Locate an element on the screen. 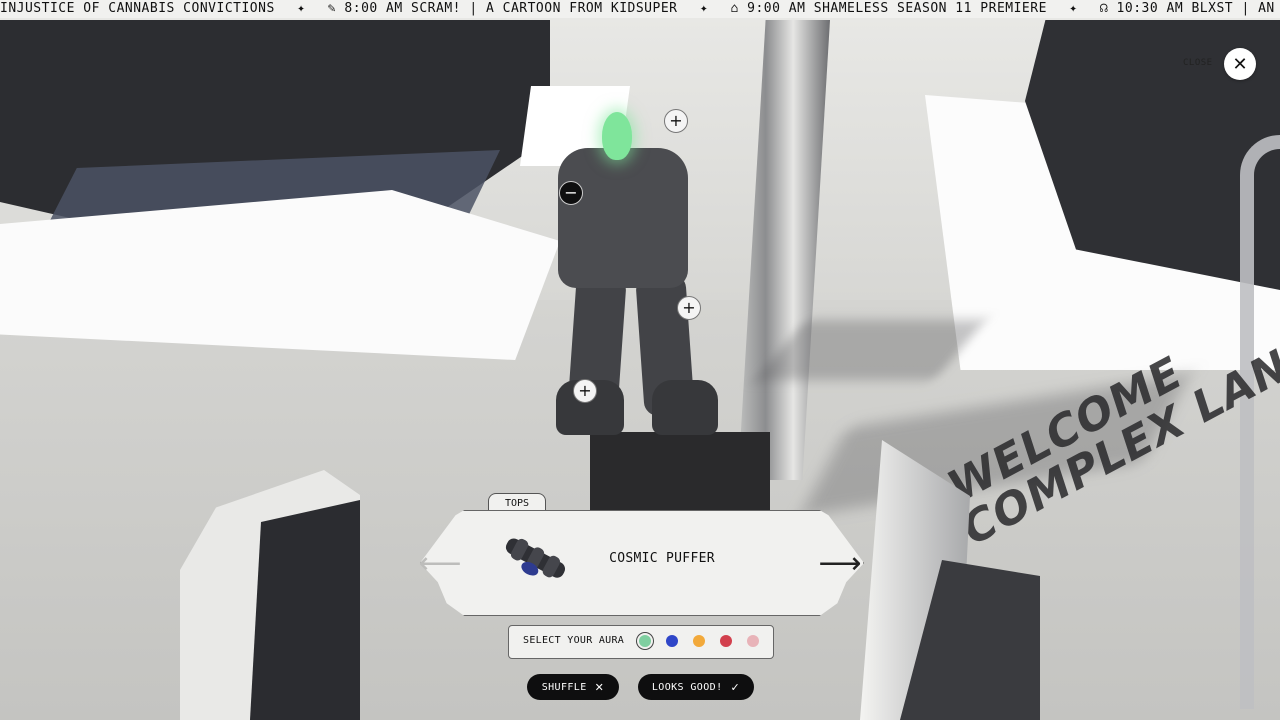  looks-good-button: LOOKS GOOD! ✓ is located at coordinates (696, 687).